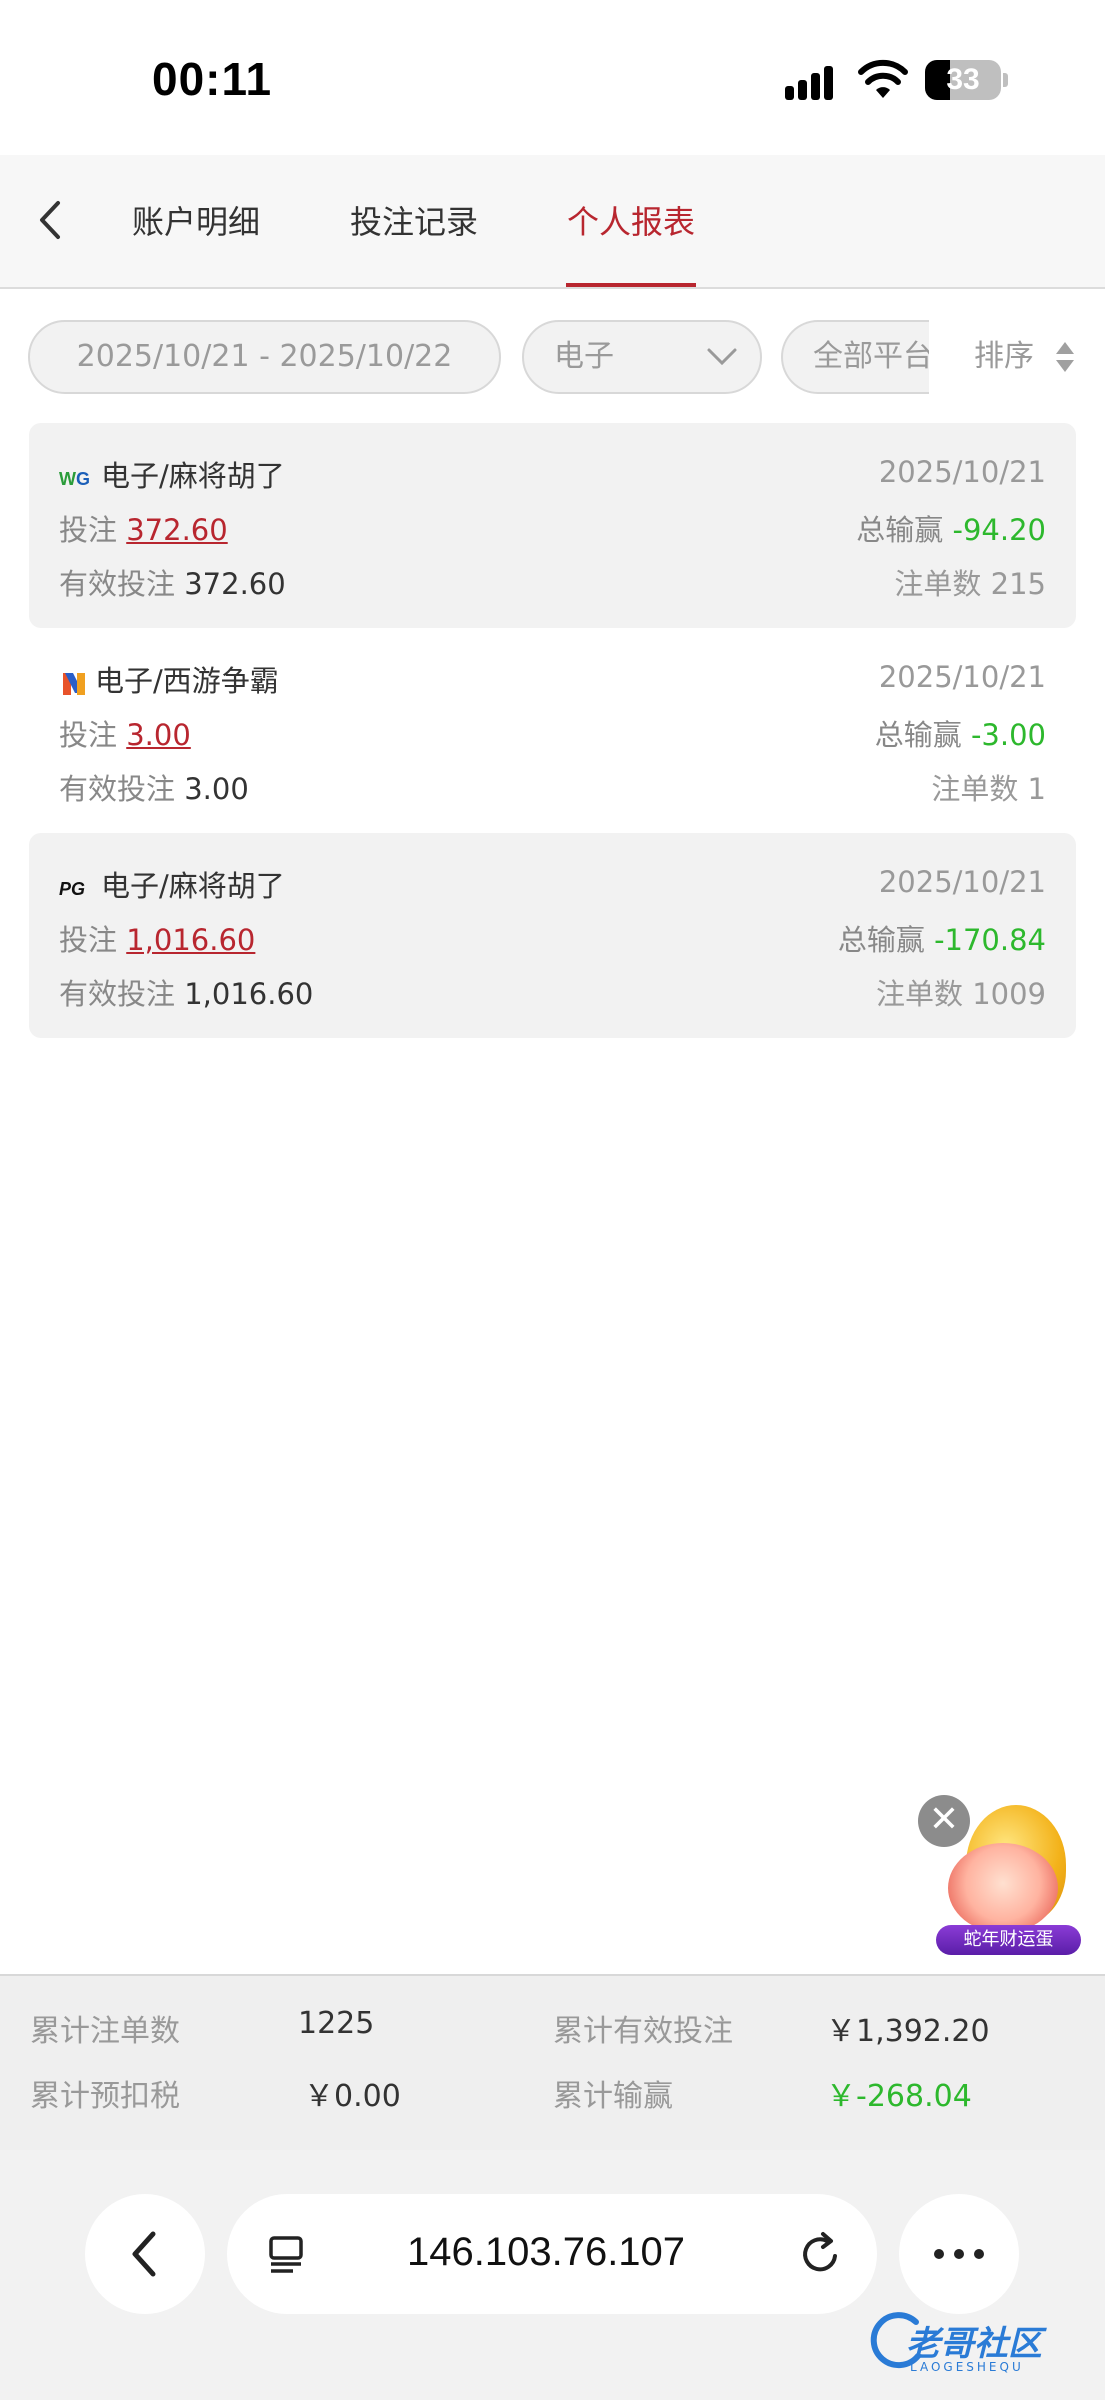 This screenshot has width=1105, height=2400. I want to click on valid-bet-value: 1,016.60, so click(249, 994).